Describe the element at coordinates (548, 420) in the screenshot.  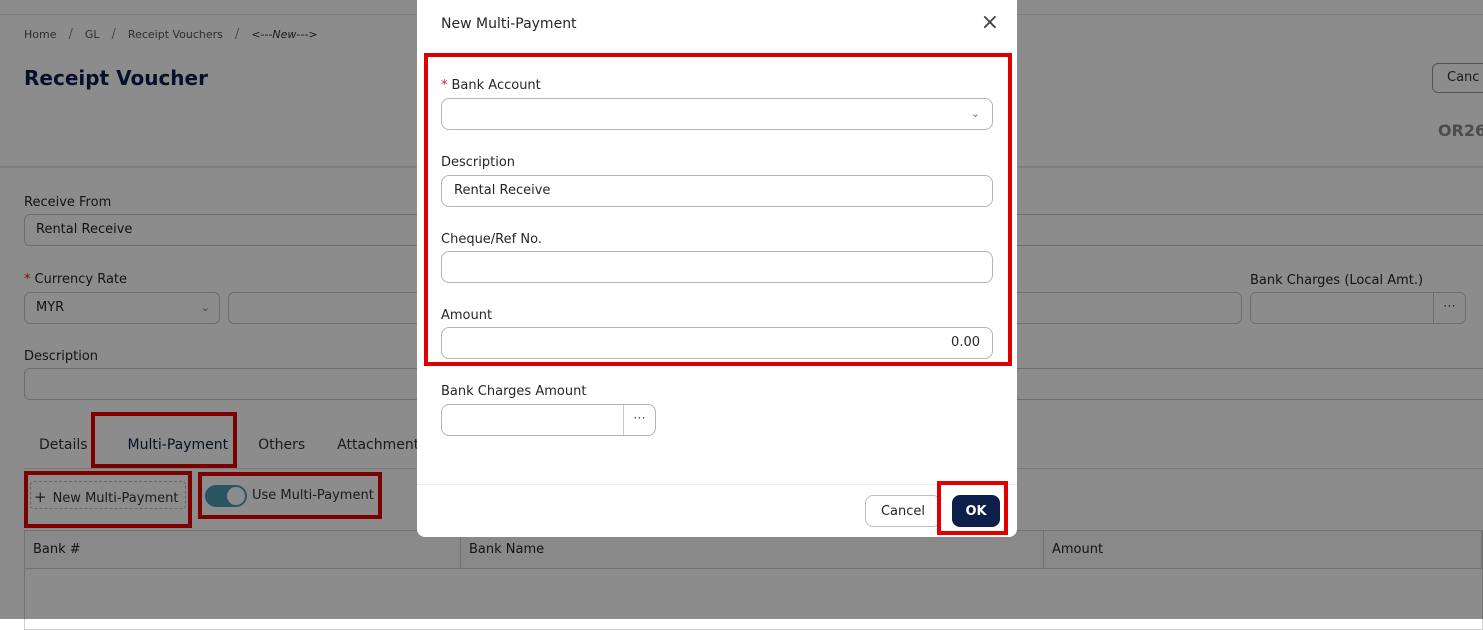
I see `bank-charges-amount-input: ⋯` at that location.